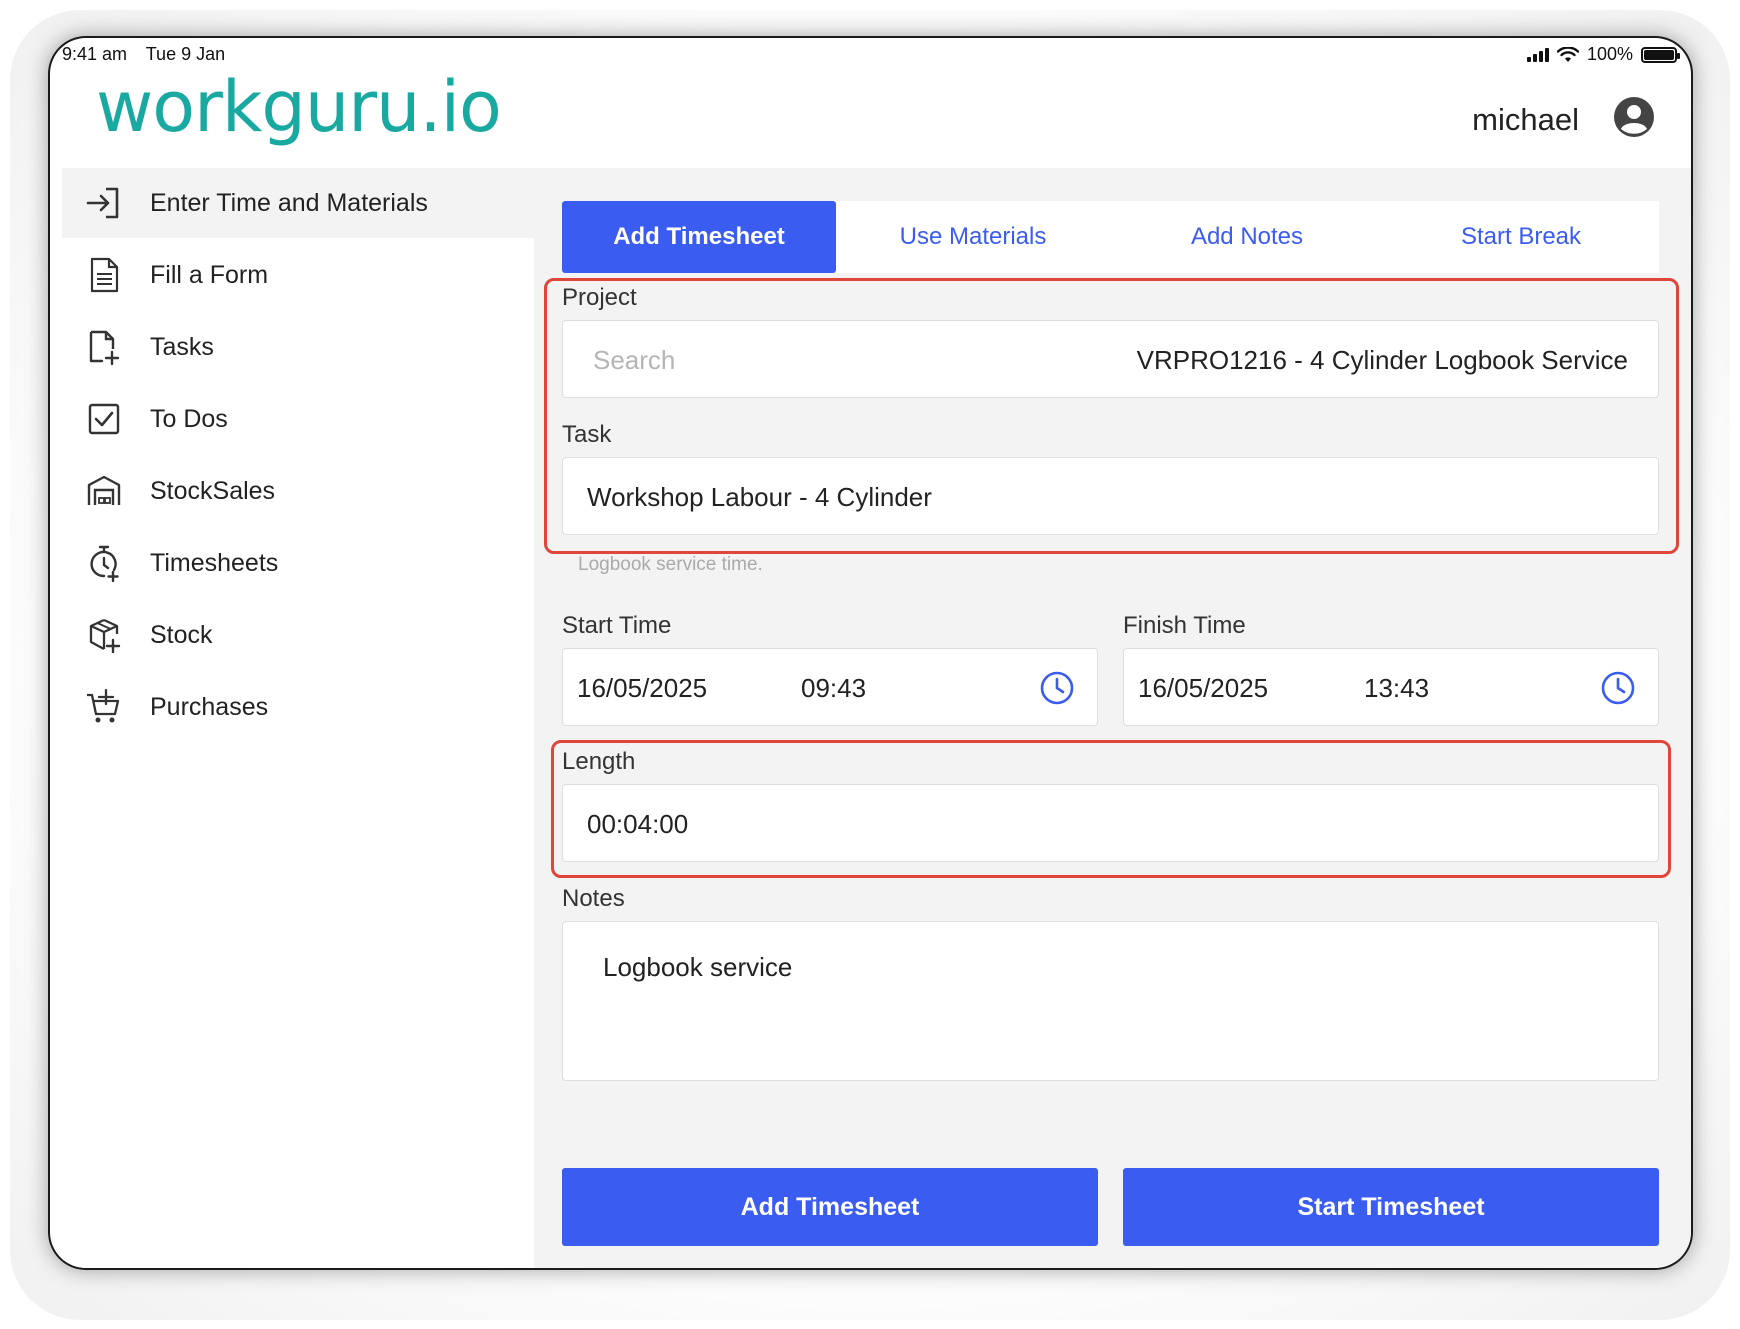 The width and height of the screenshot is (1740, 1329). Describe the element at coordinates (1111, 416) in the screenshot. I see `highlight-box-project-task` at that location.